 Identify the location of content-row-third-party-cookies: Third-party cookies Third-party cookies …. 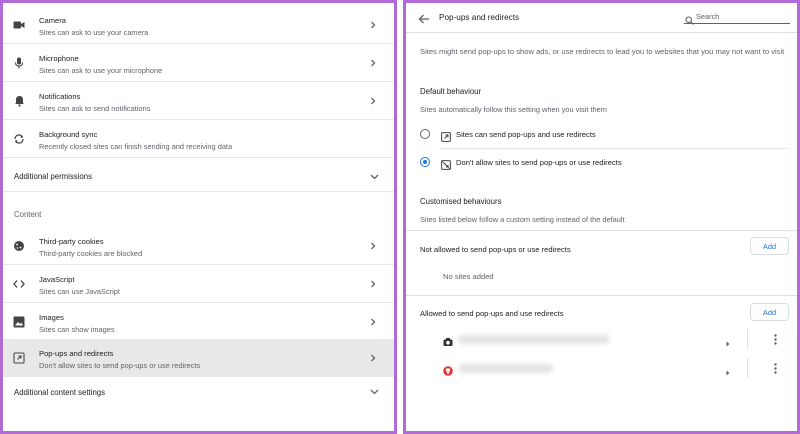
(198, 246).